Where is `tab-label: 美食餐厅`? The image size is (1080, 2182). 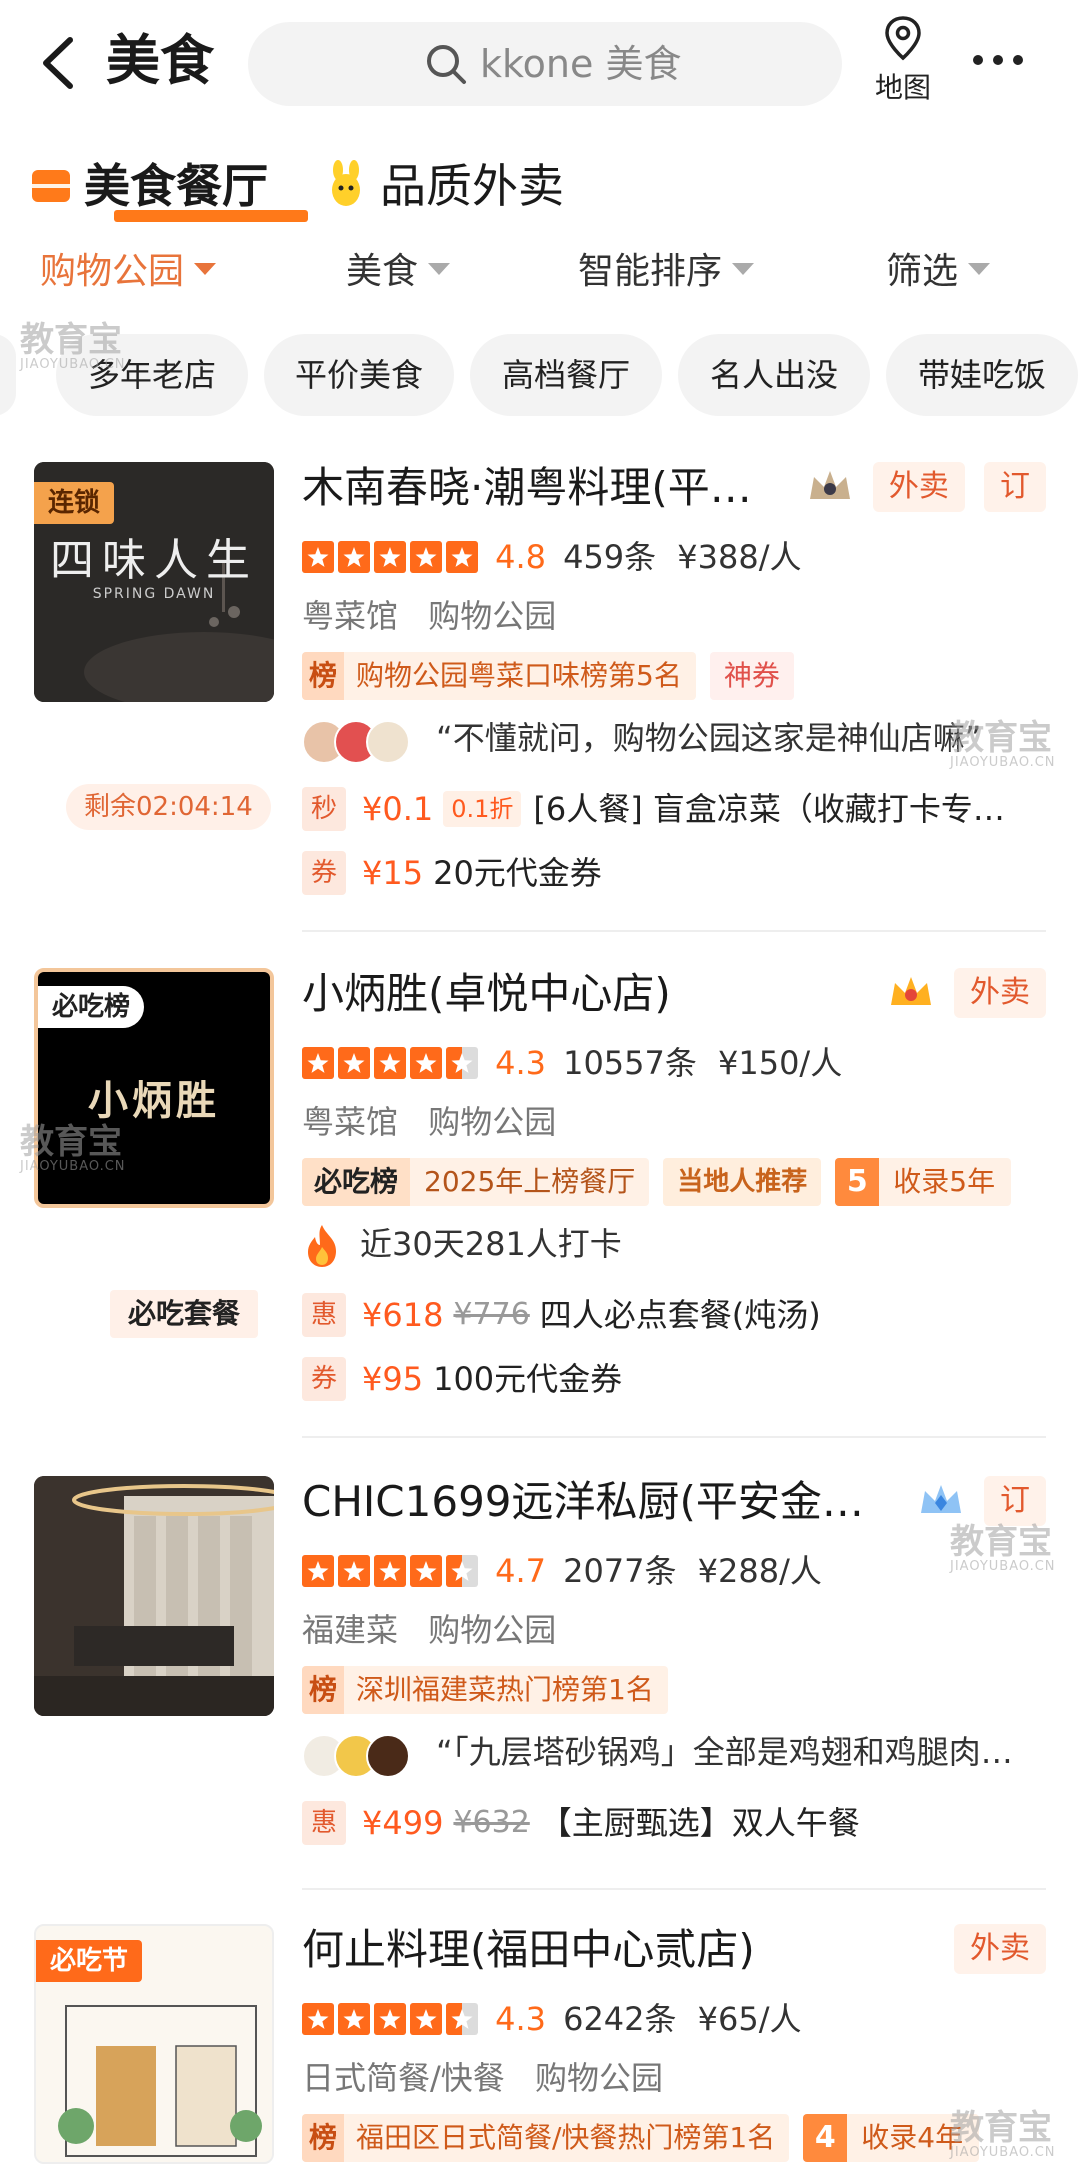
tab-label: 美食餐厅 is located at coordinates (176, 186).